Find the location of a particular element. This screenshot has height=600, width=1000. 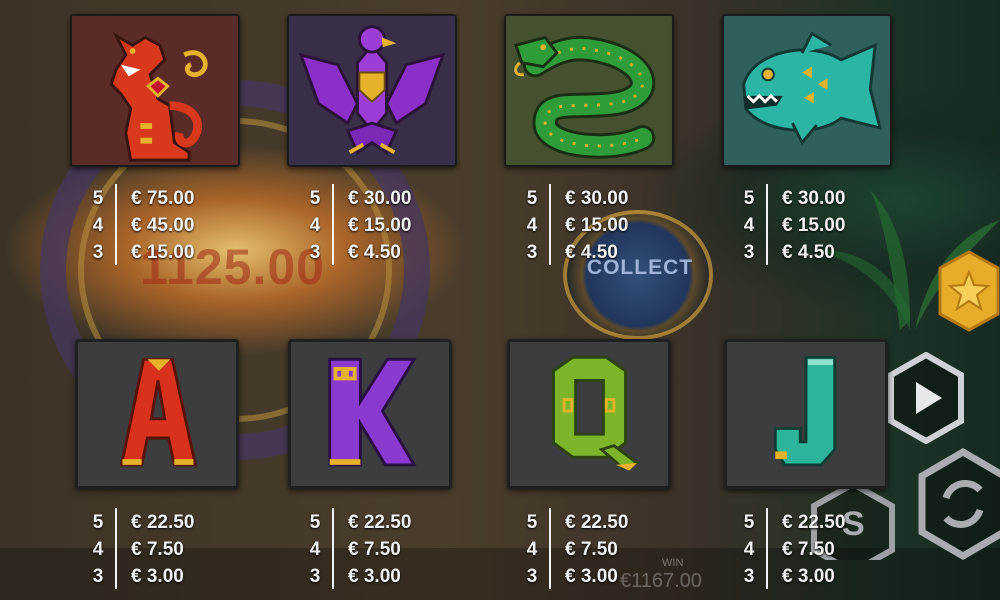

payout-value: € 75.00 is located at coordinates (163, 198).